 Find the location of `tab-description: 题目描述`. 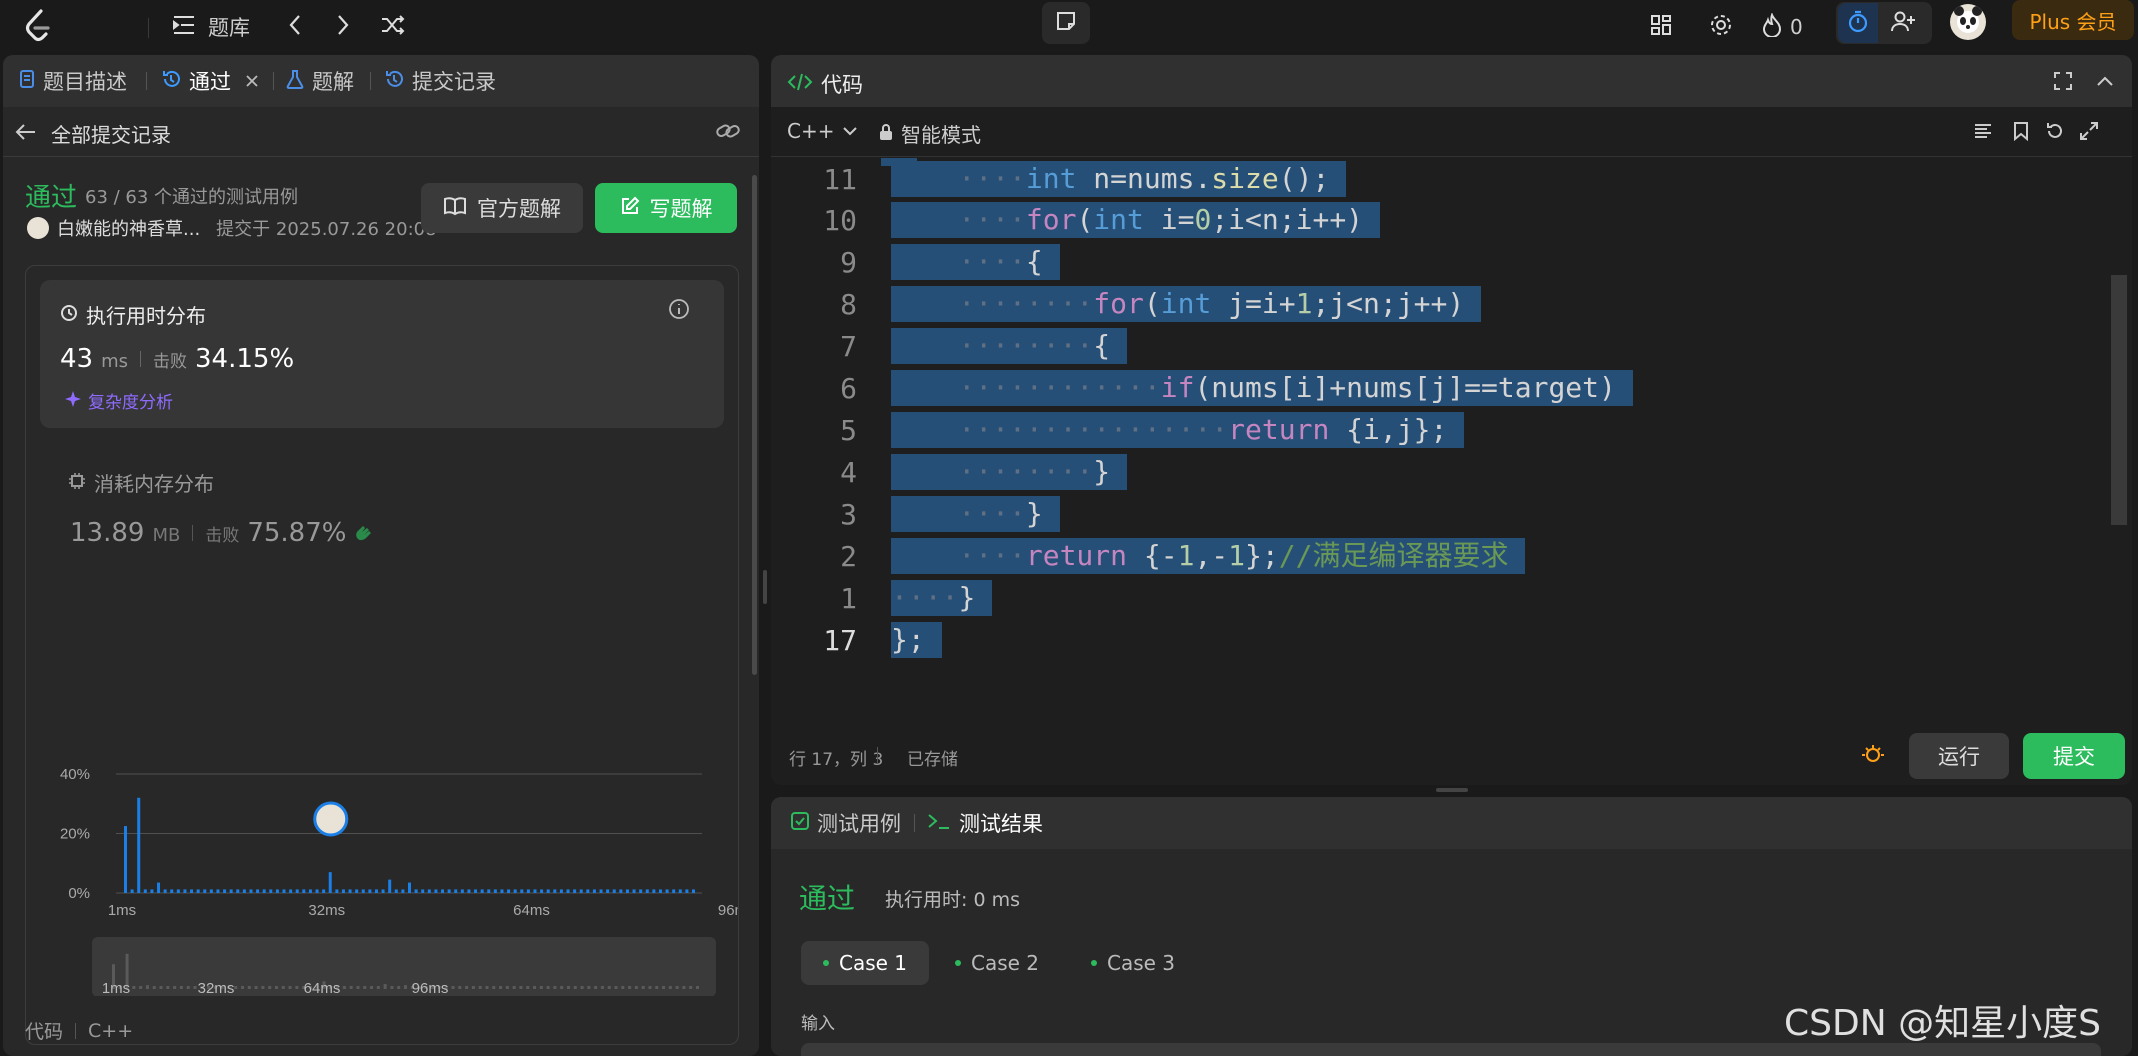

tab-description: 题目描述 is located at coordinates (73, 81).